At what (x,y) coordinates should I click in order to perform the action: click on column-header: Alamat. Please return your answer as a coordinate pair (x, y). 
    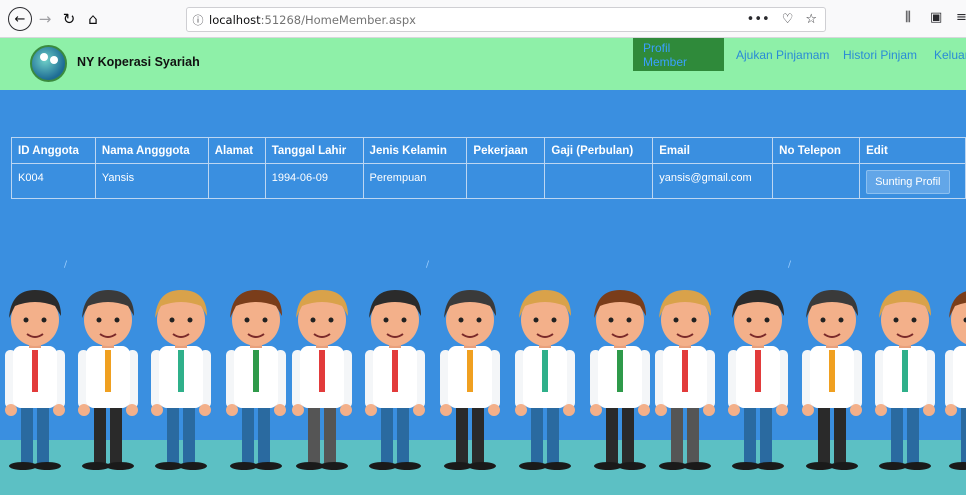
    Looking at the image, I should click on (236, 150).